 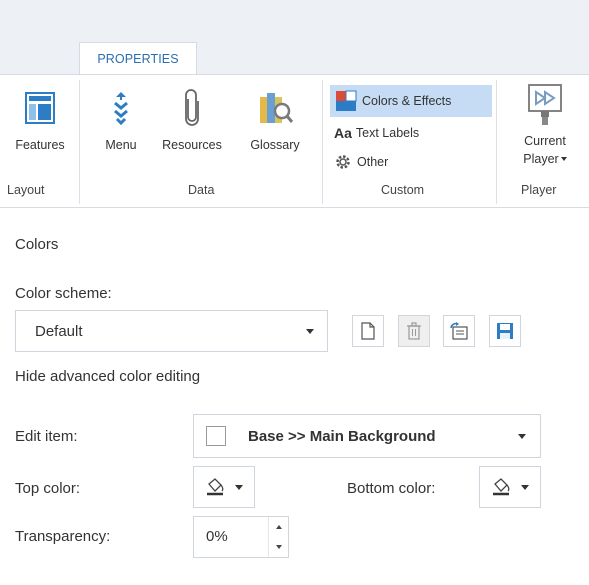 I want to click on chevron-up-icon, so click(x=278, y=527).